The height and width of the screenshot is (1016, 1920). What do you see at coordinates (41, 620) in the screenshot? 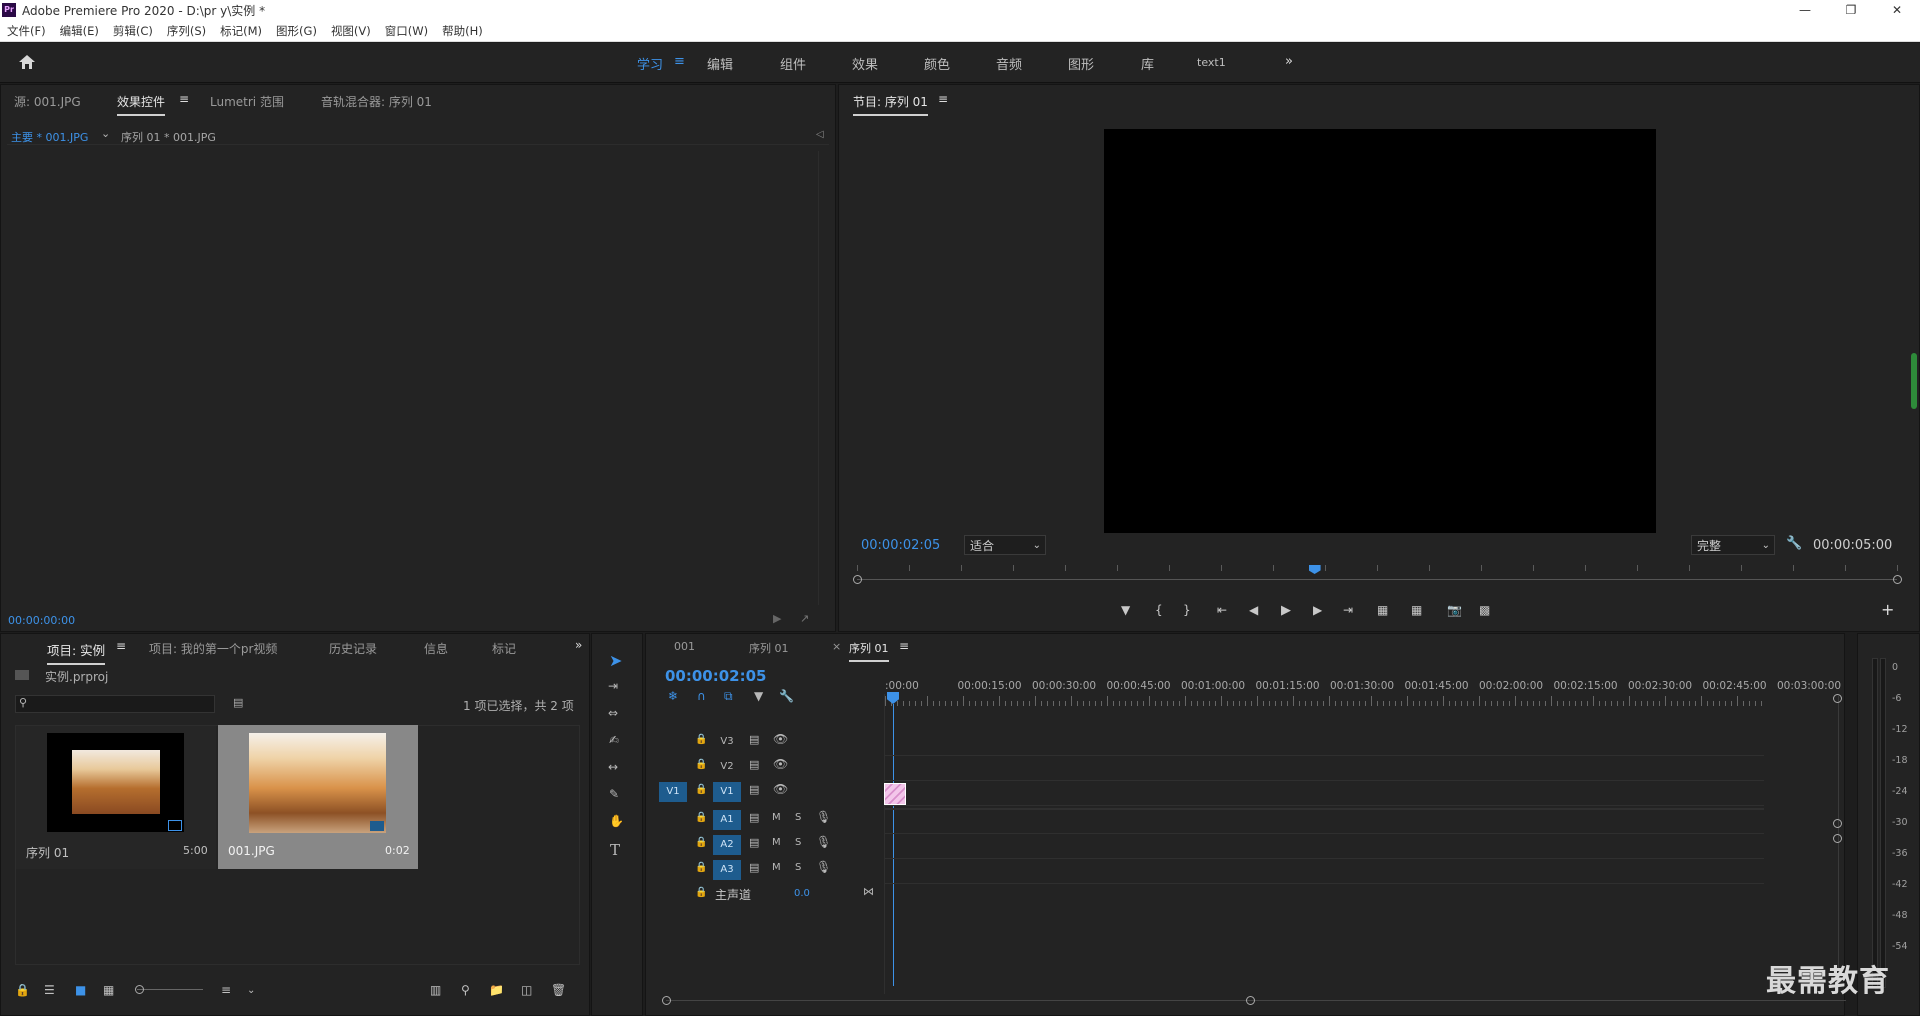
I see `effect-controls-timecode: 00:00:00:00` at bounding box center [41, 620].